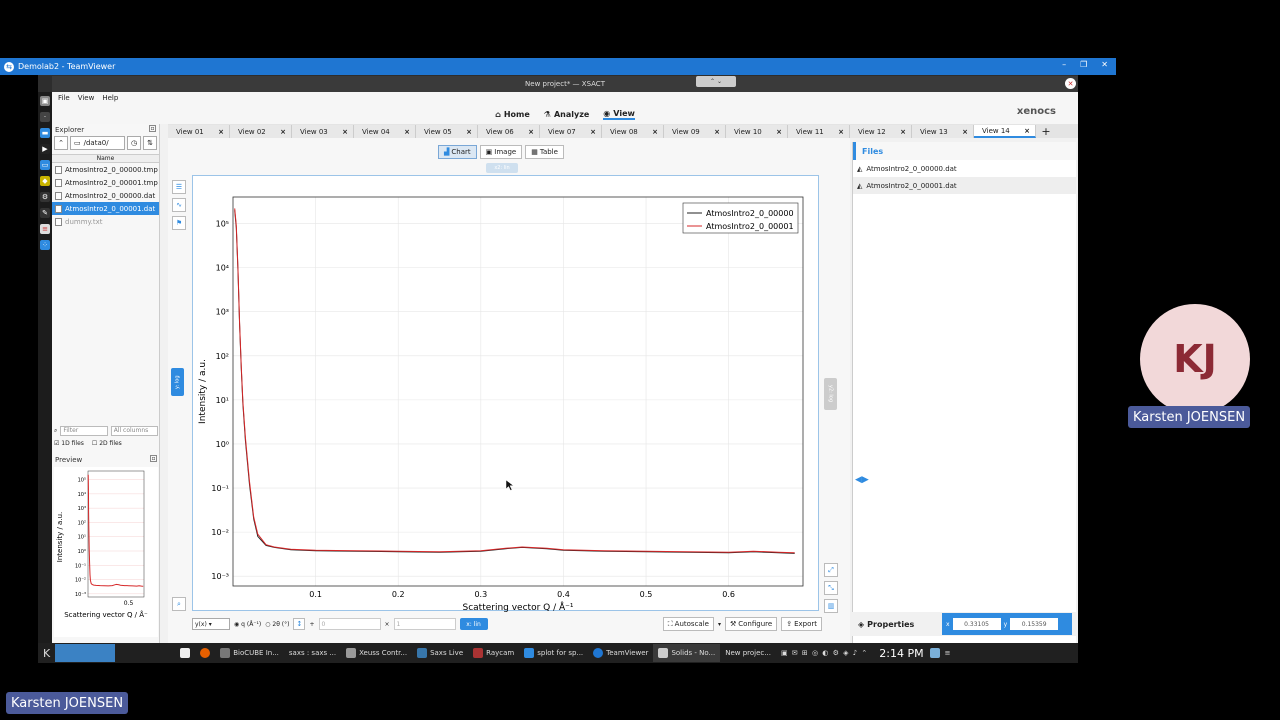 The image size is (1280, 720). Describe the element at coordinates (323, 131) in the screenshot. I see `tab-view-3: View 03 ×` at that location.